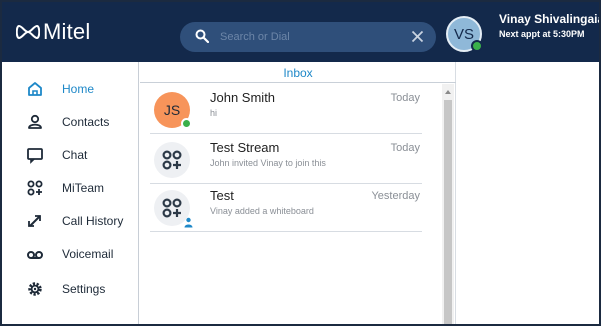  I want to click on conversation-item: Test Vinay added a whiteboard Yesterday, so click(286, 208).